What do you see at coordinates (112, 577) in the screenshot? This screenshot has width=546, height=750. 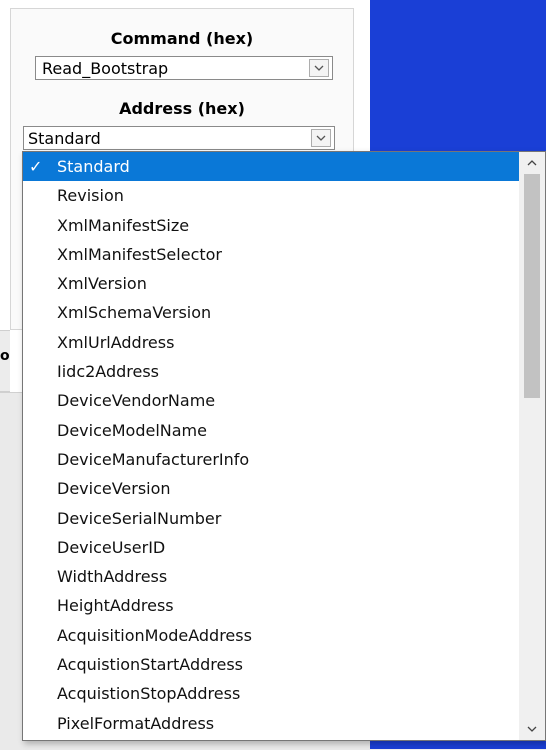 I see `dropdown-option-label: WidthAddress` at bounding box center [112, 577].